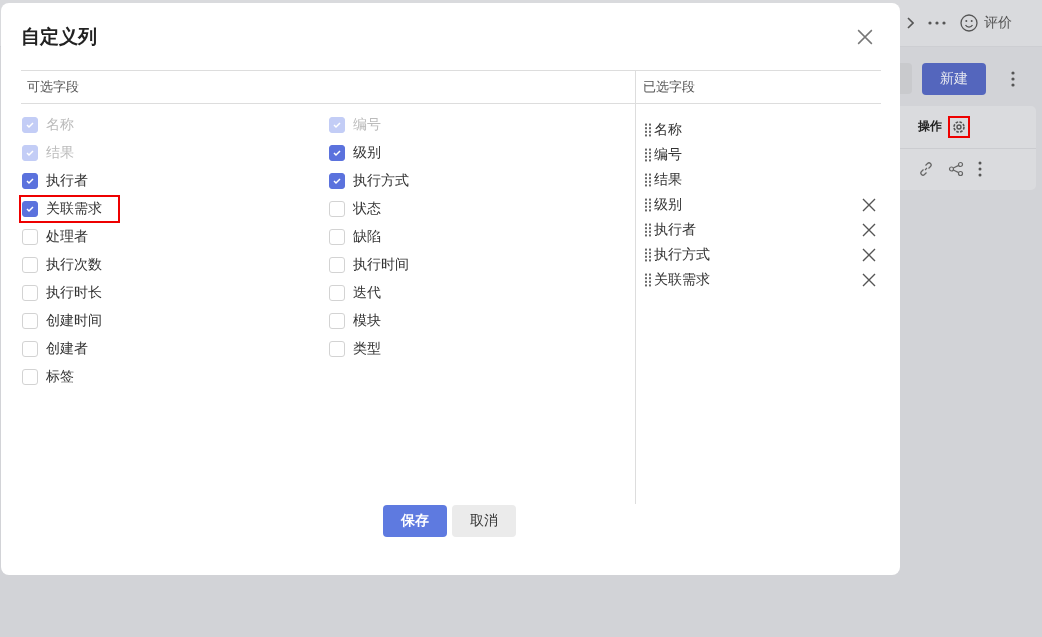  What do you see at coordinates (60, 377) in the screenshot?
I see `checkbox-label: 标签` at bounding box center [60, 377].